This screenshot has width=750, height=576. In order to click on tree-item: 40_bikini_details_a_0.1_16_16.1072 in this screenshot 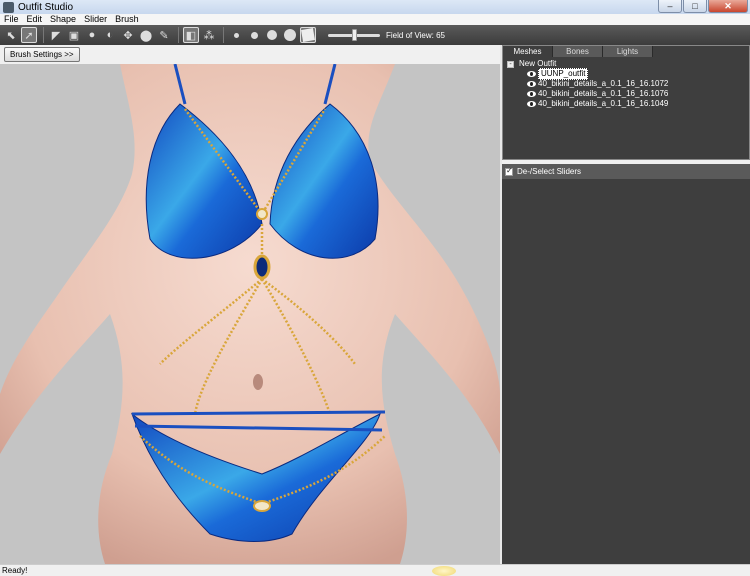, I will do `click(587, 84)`.